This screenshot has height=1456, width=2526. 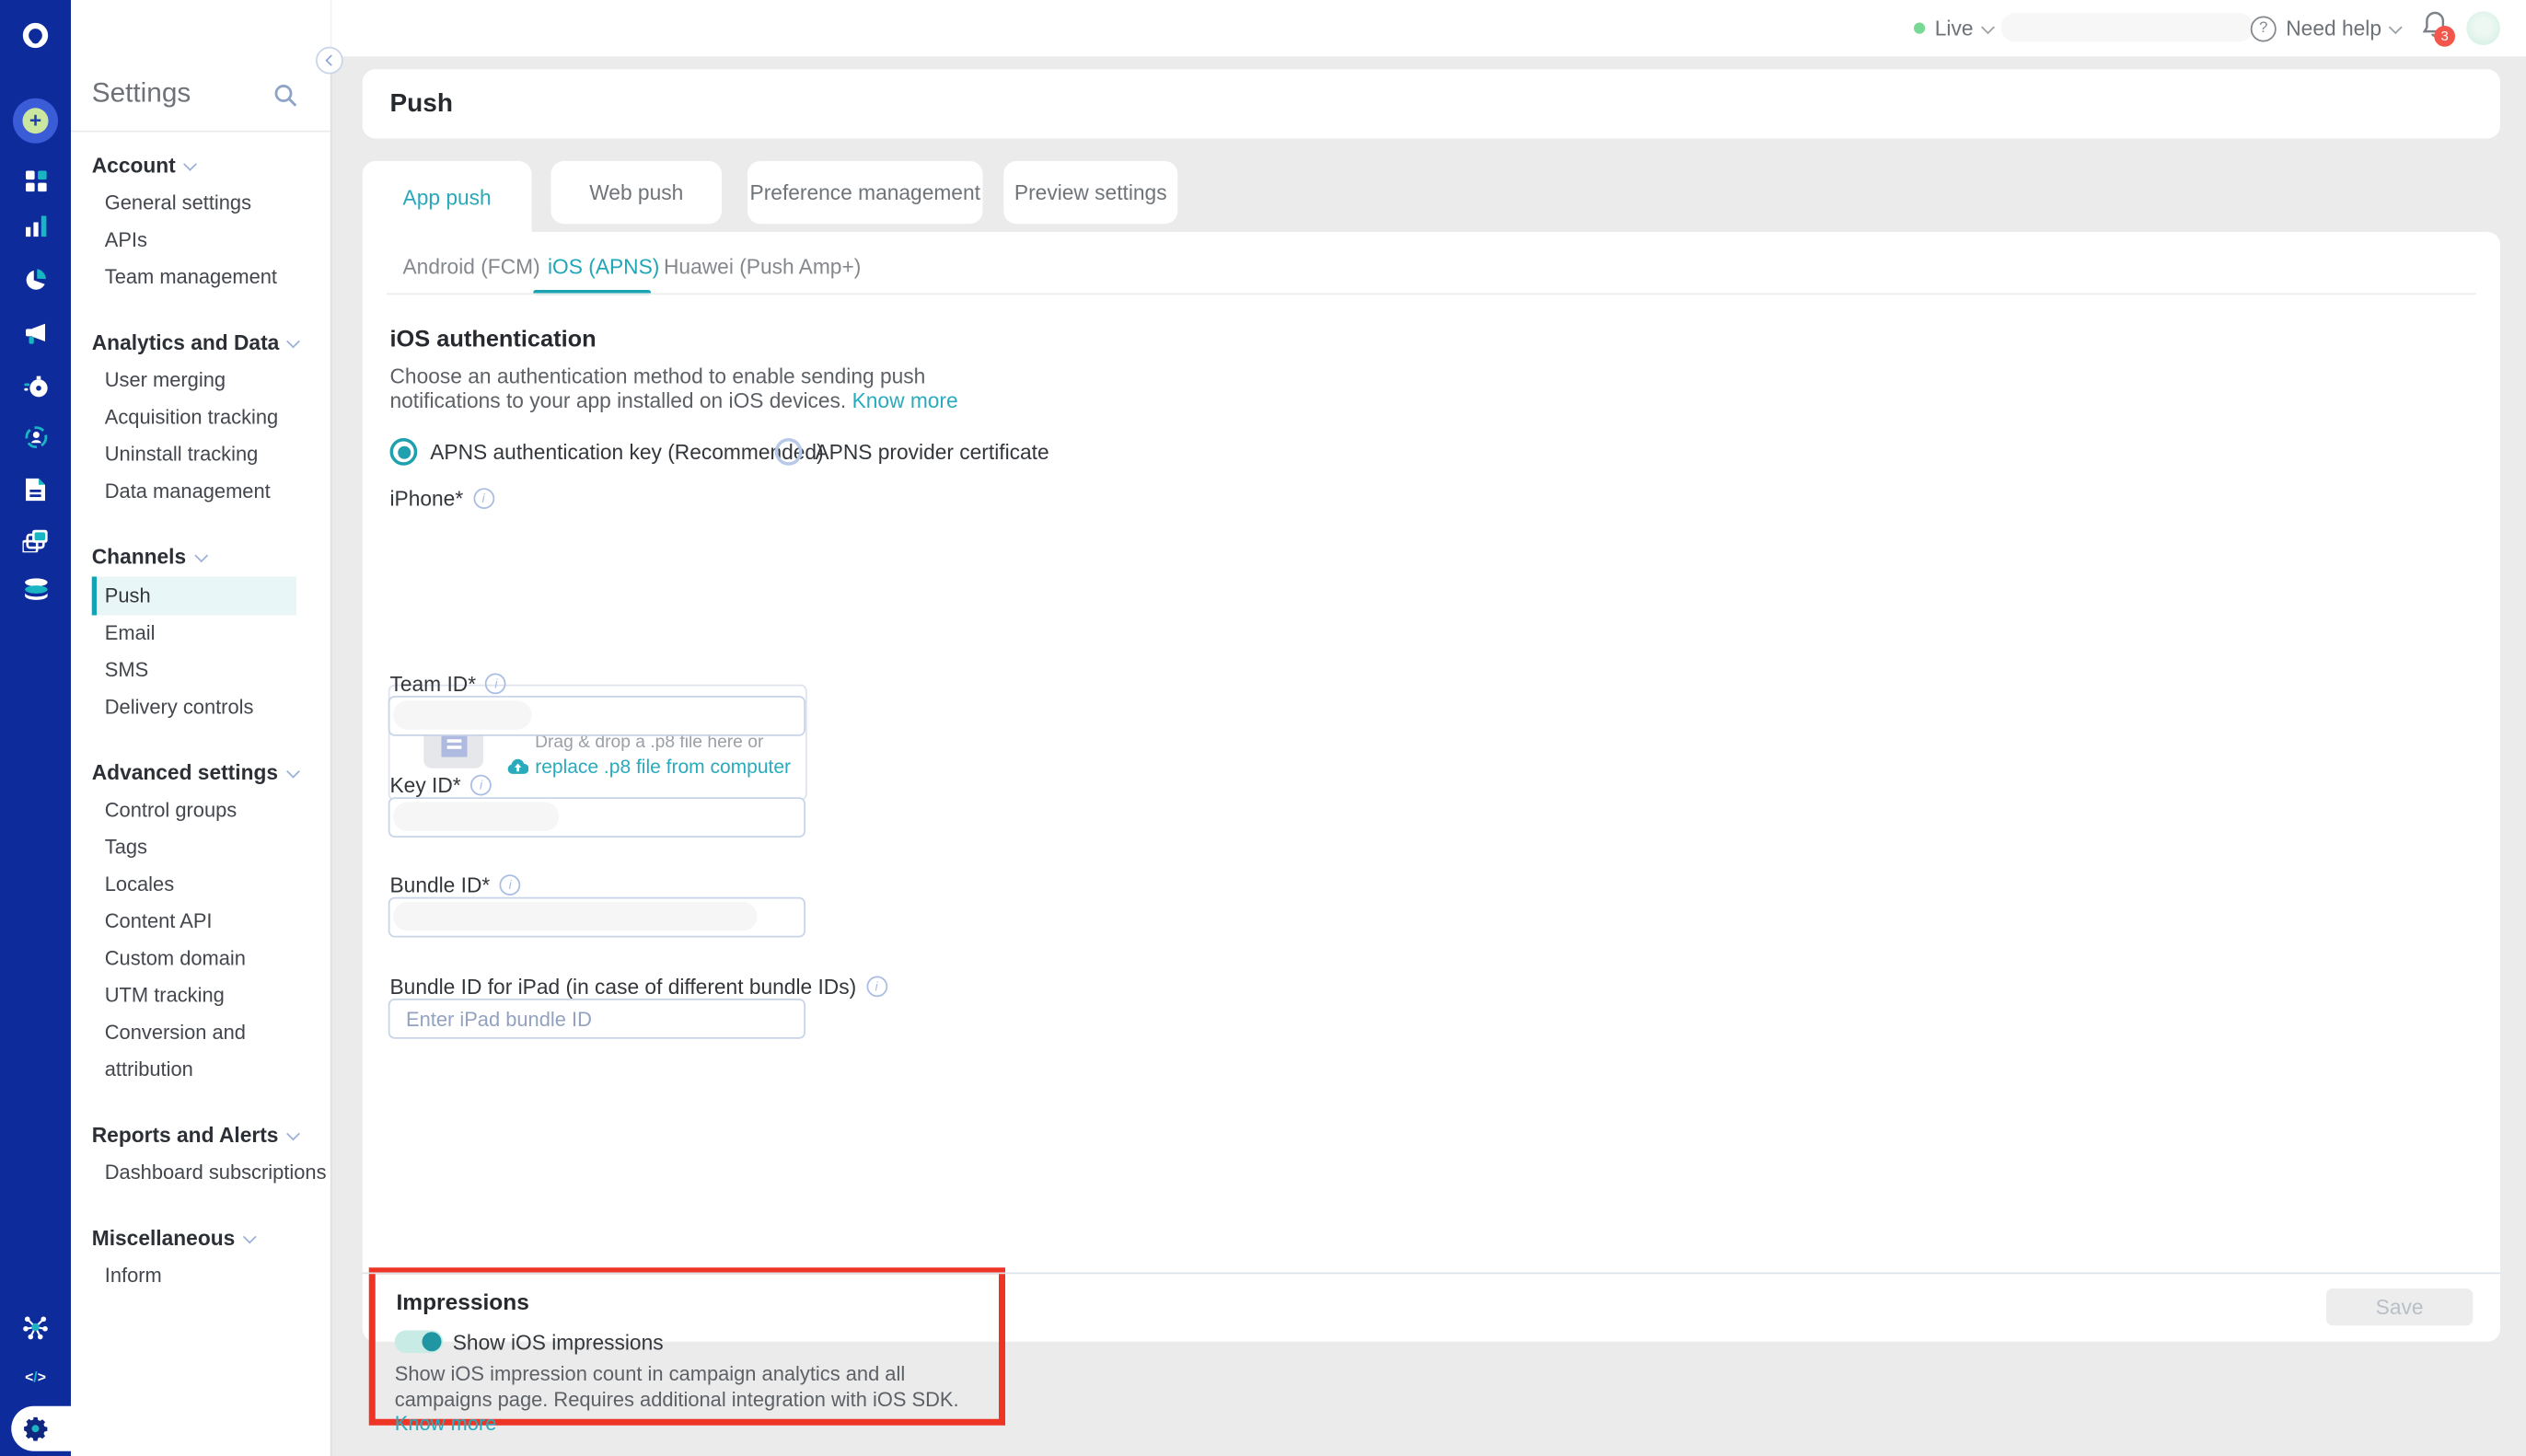 What do you see at coordinates (200, 995) in the screenshot?
I see `sidebar-item-utm-tracking: UTM tracking` at bounding box center [200, 995].